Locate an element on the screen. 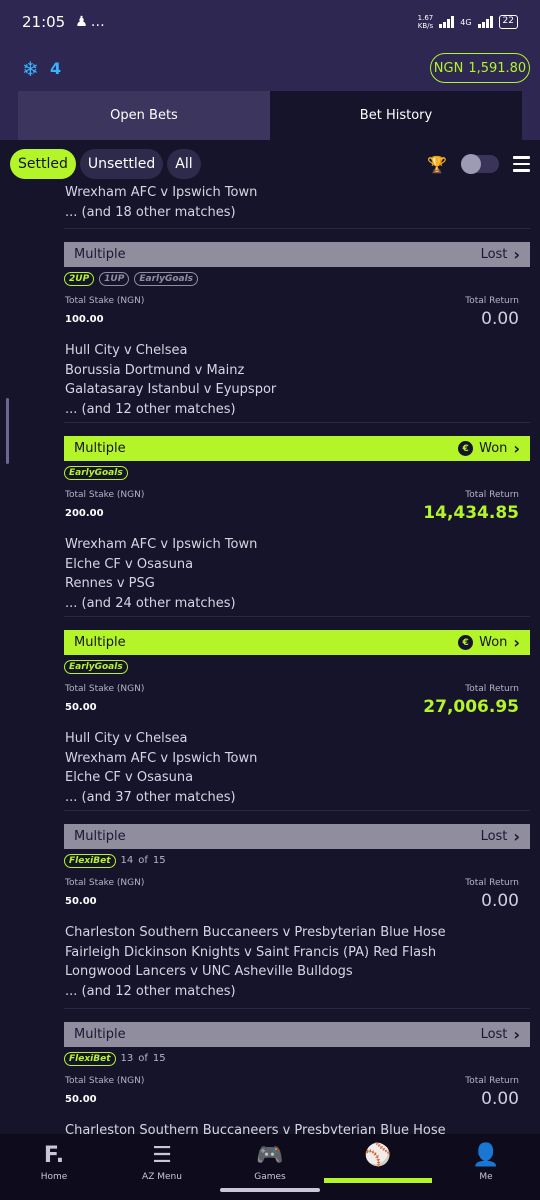 This screenshot has height=1200, width=540. bet-badges: EarlyGoals is located at coordinates (302, 666).